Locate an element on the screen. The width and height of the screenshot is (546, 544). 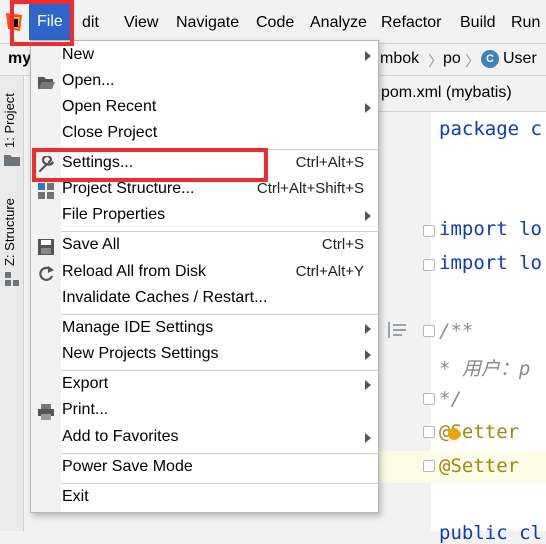
project-structure-icon is located at coordinates (46, 191).